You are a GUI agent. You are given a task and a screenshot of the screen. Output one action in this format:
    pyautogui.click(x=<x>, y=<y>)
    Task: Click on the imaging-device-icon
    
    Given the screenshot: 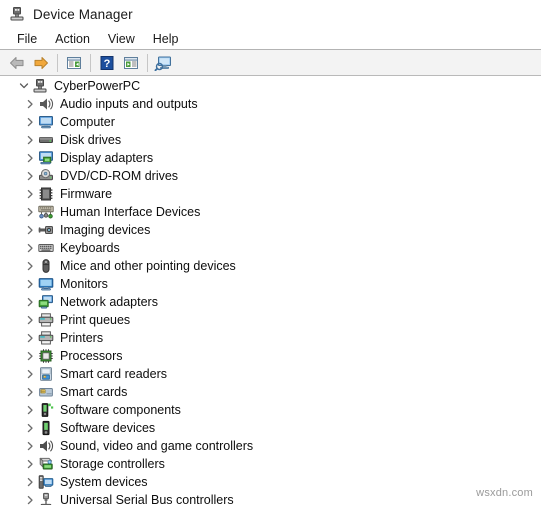 What is the action you would take?
    pyautogui.click(x=46, y=230)
    